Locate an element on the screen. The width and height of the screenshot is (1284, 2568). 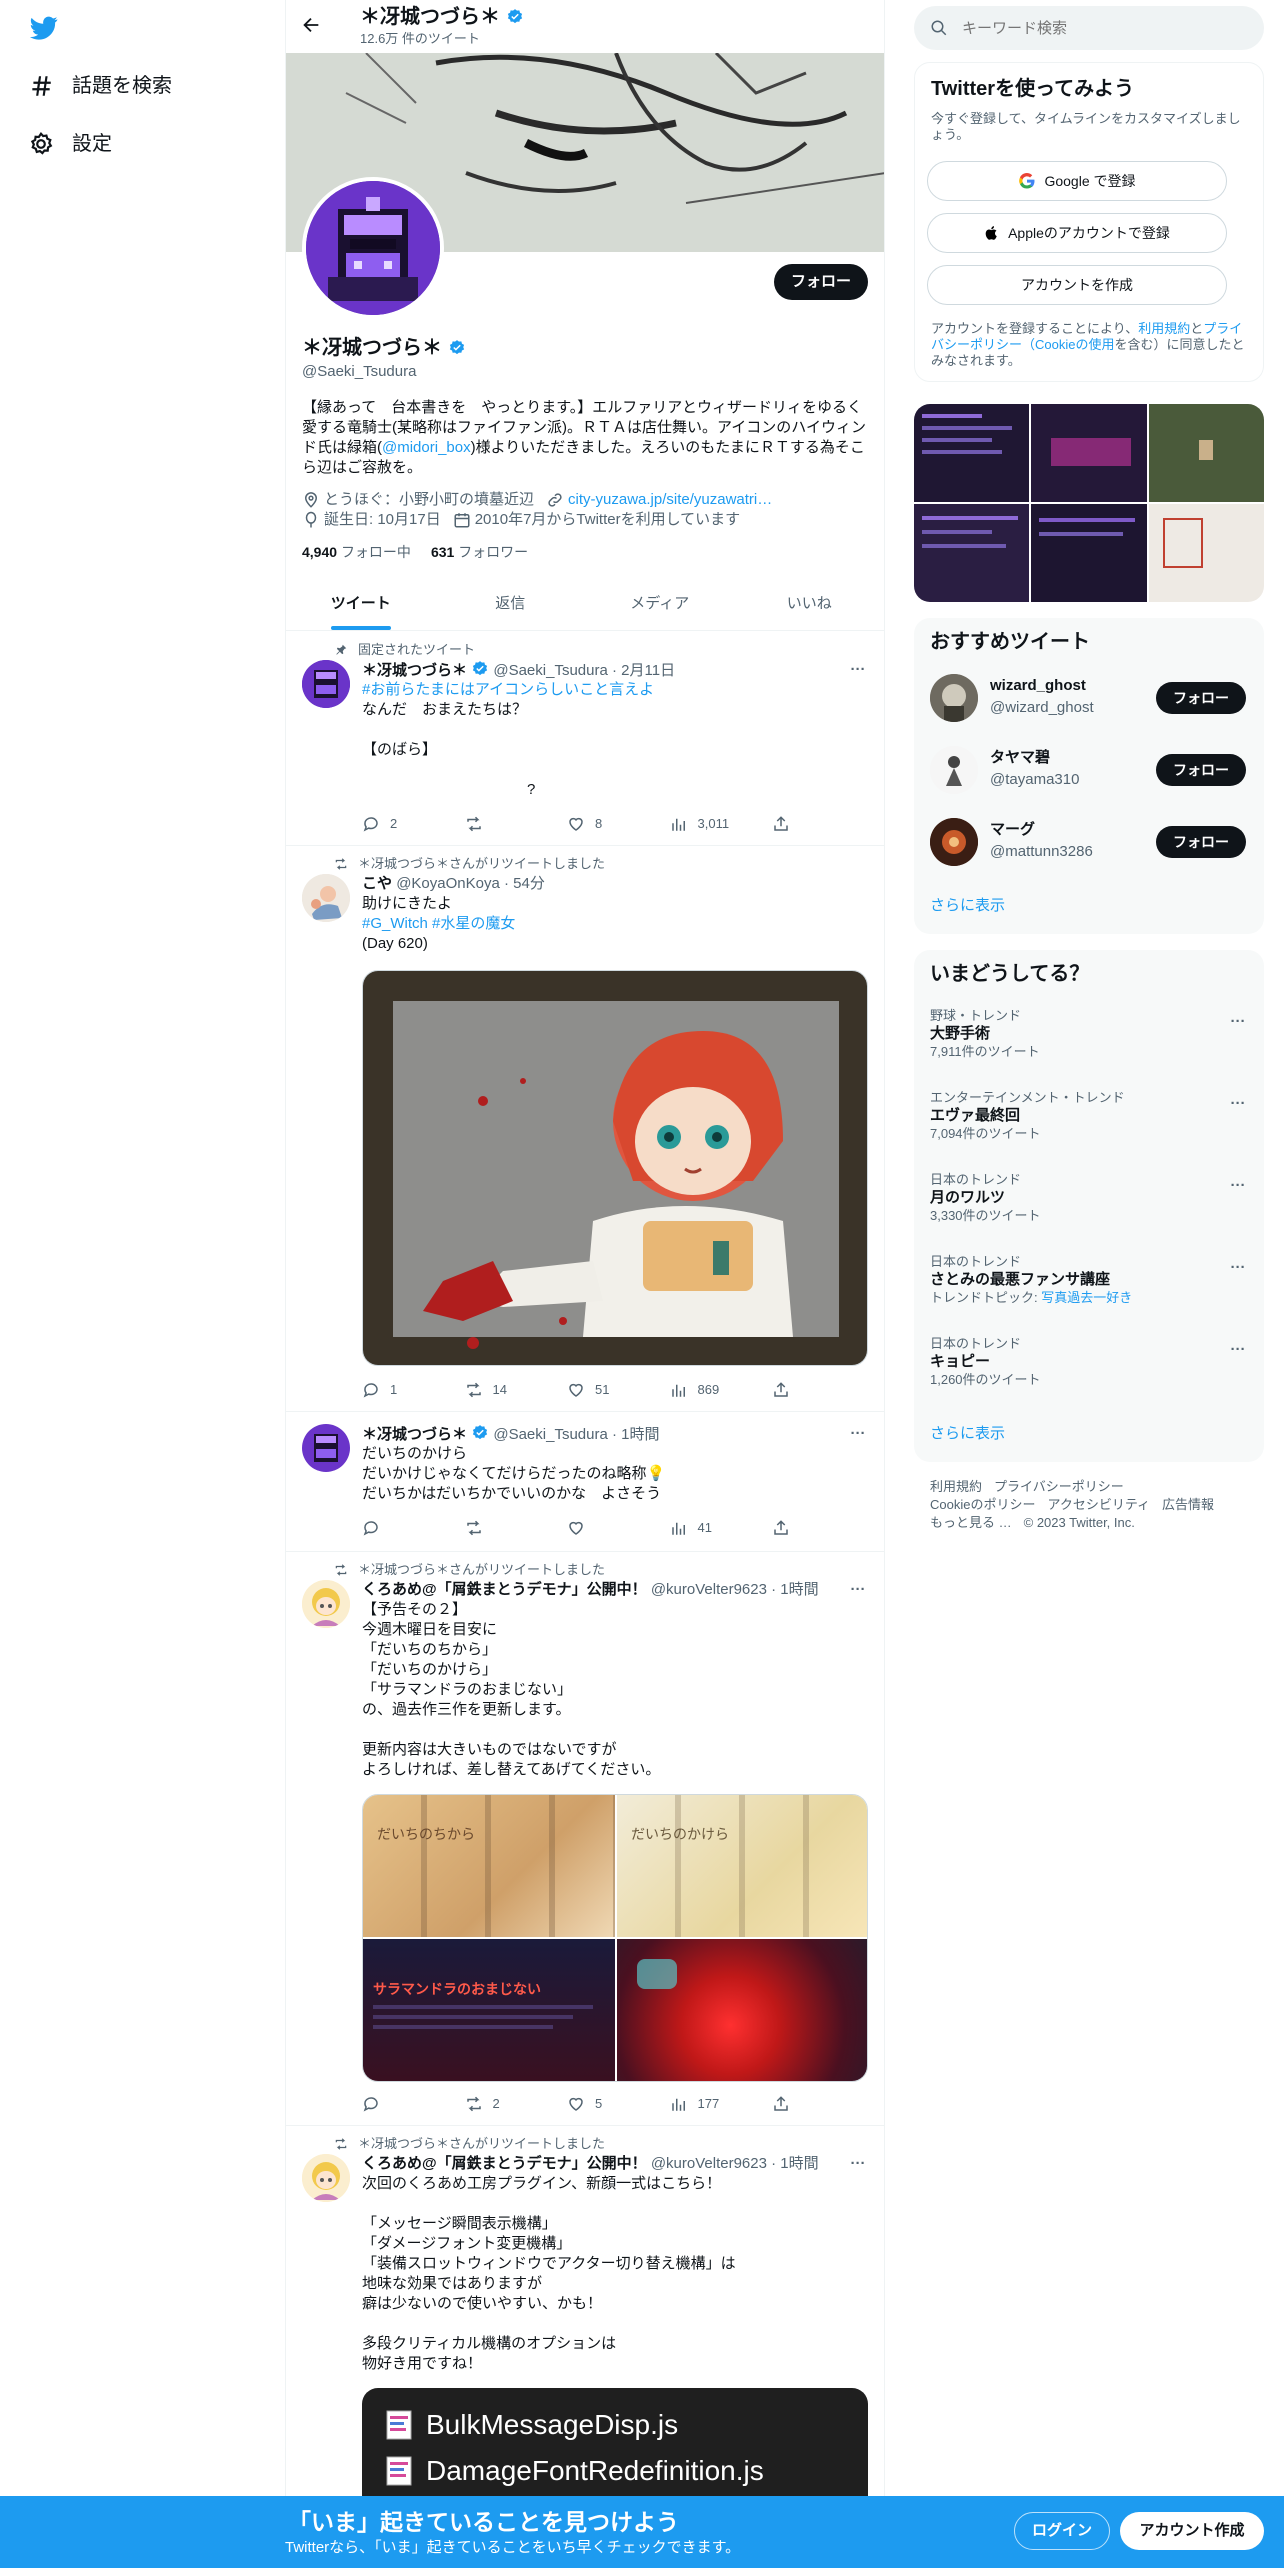
following-link: 4,940 フォロー中 is located at coordinates (356, 552).